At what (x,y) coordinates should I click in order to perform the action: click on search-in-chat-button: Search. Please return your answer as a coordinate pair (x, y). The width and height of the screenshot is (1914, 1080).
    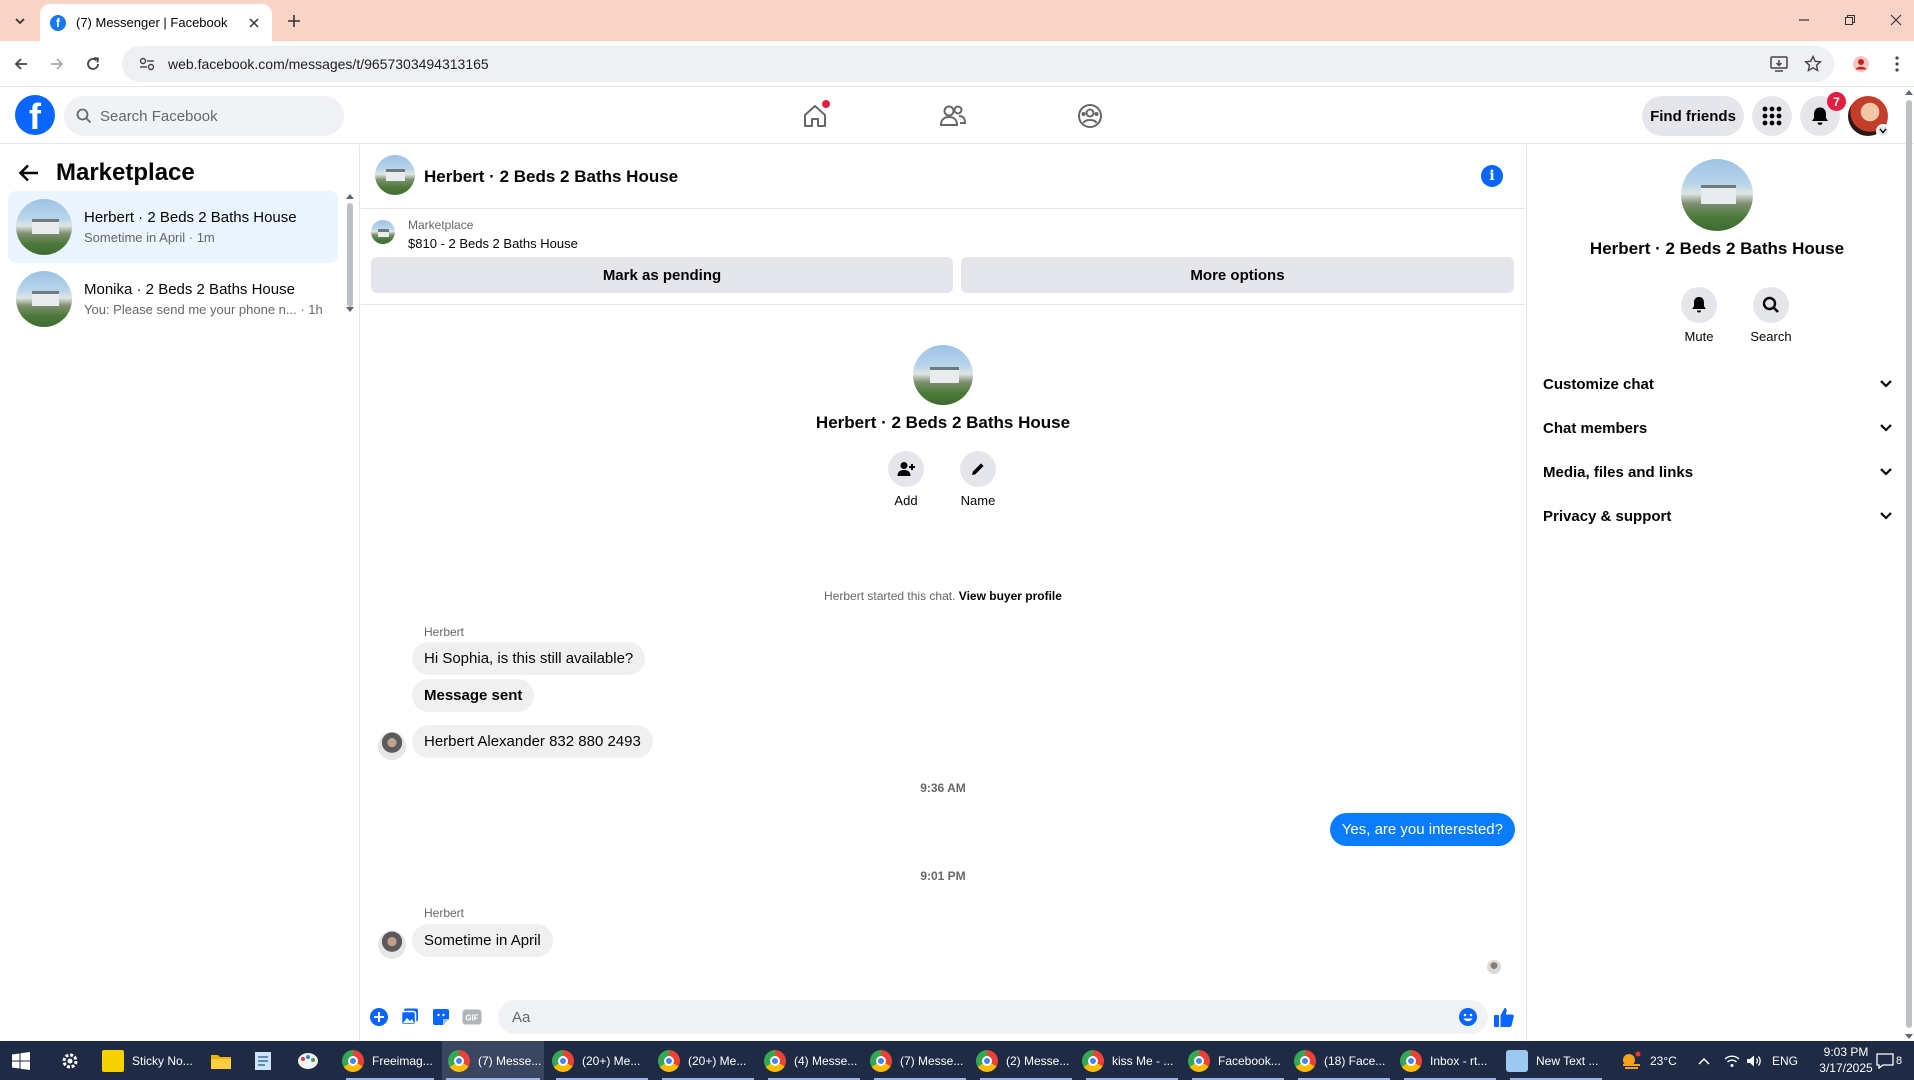
    Looking at the image, I should click on (1771, 315).